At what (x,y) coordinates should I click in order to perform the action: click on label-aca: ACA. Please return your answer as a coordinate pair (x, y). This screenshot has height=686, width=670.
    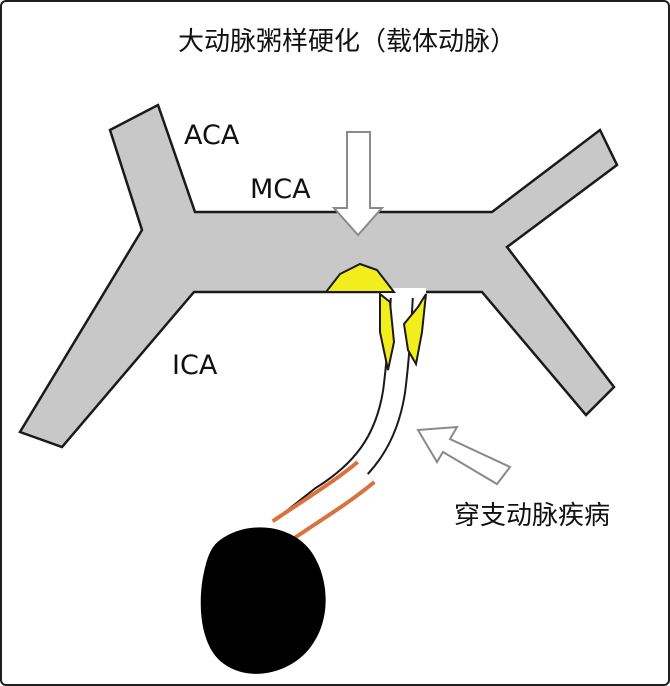
    Looking at the image, I should click on (212, 135).